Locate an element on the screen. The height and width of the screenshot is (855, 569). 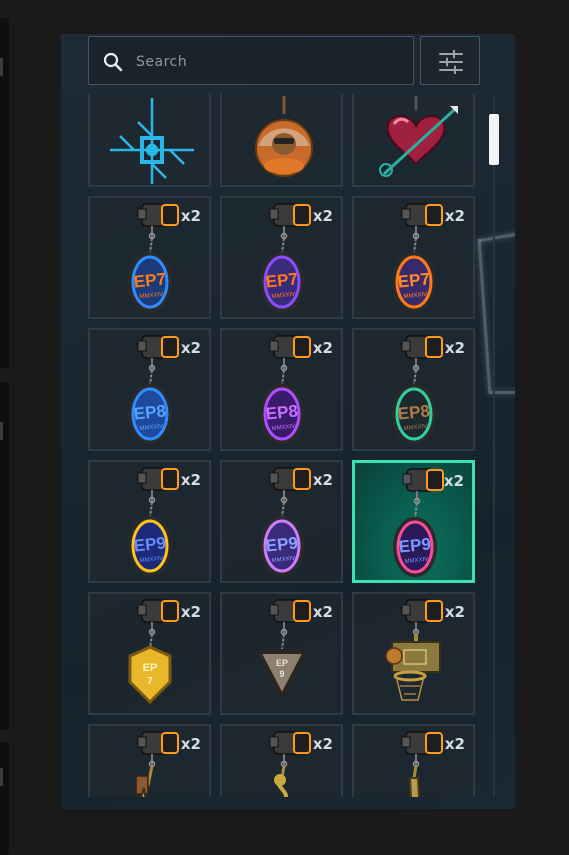
sliders-icon is located at coordinates (451, 62).